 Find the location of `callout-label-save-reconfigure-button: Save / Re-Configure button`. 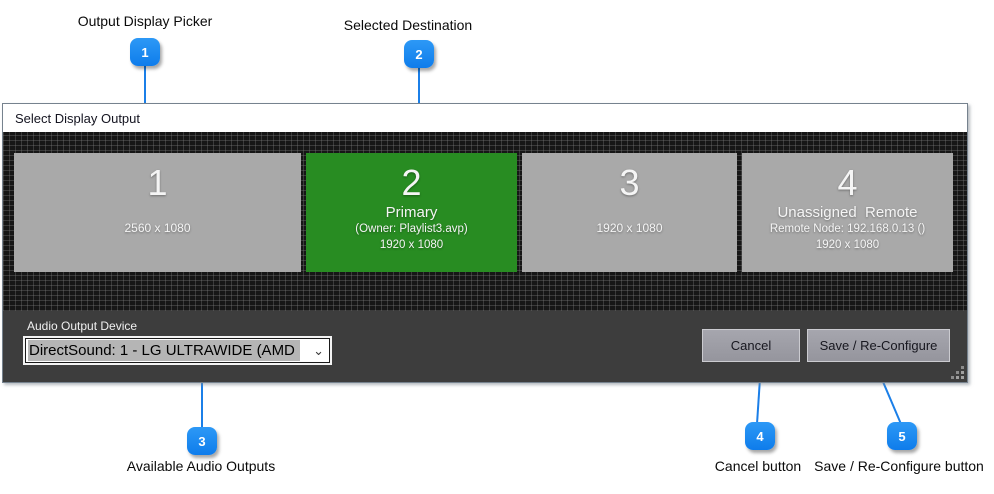

callout-label-save-reconfigure-button: Save / Re-Configure button is located at coordinates (899, 466).